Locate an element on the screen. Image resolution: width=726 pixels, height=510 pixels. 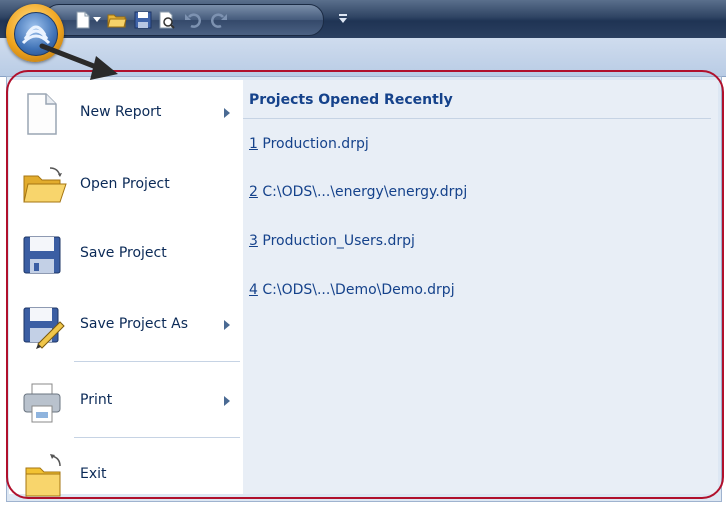
menu-item-label: Open Project is located at coordinates (125, 184).